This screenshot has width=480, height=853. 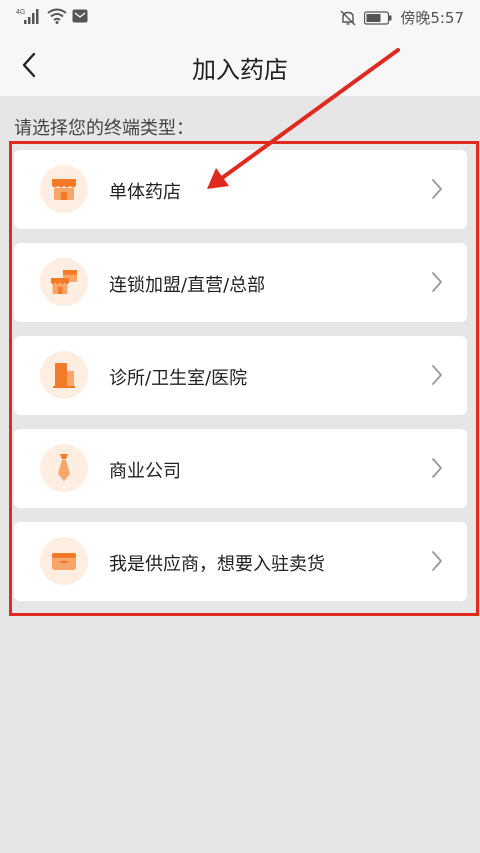 I want to click on option-label: 我是供应商，想要入驻卖货, so click(x=217, y=564).